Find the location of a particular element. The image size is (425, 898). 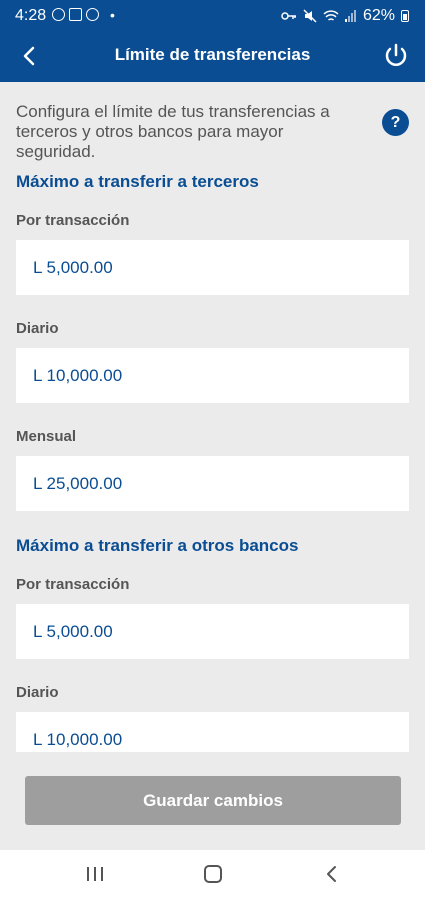

section-title-otros-bancos: Máximo a transferir a otros bancos is located at coordinates (157, 545).